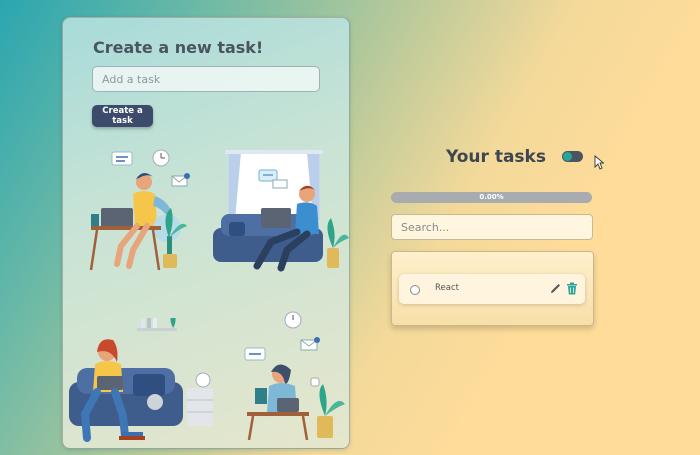 The image size is (700, 455). I want to click on theme-toggle, so click(572, 156).